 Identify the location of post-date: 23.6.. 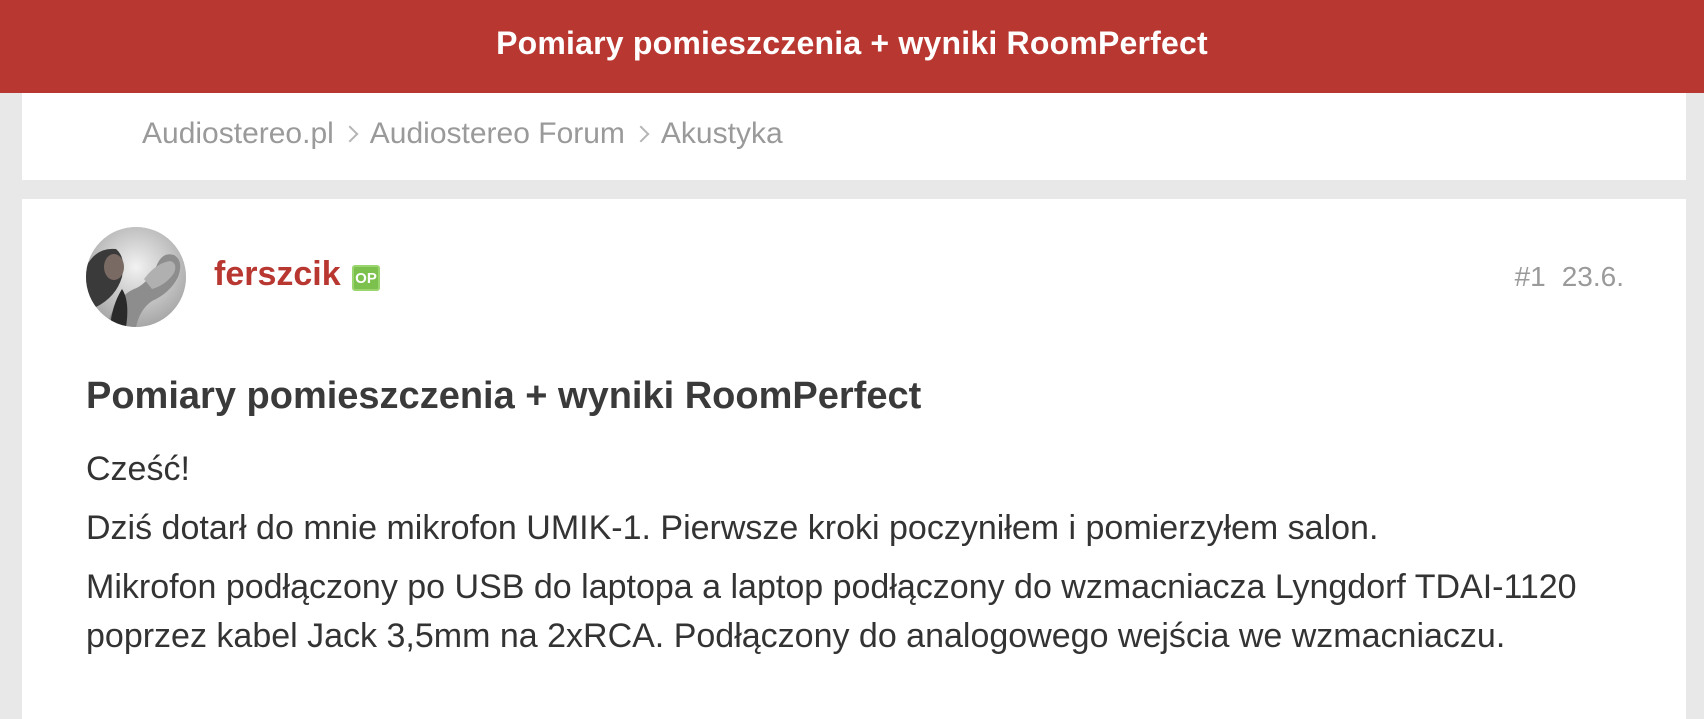
(1592, 276).